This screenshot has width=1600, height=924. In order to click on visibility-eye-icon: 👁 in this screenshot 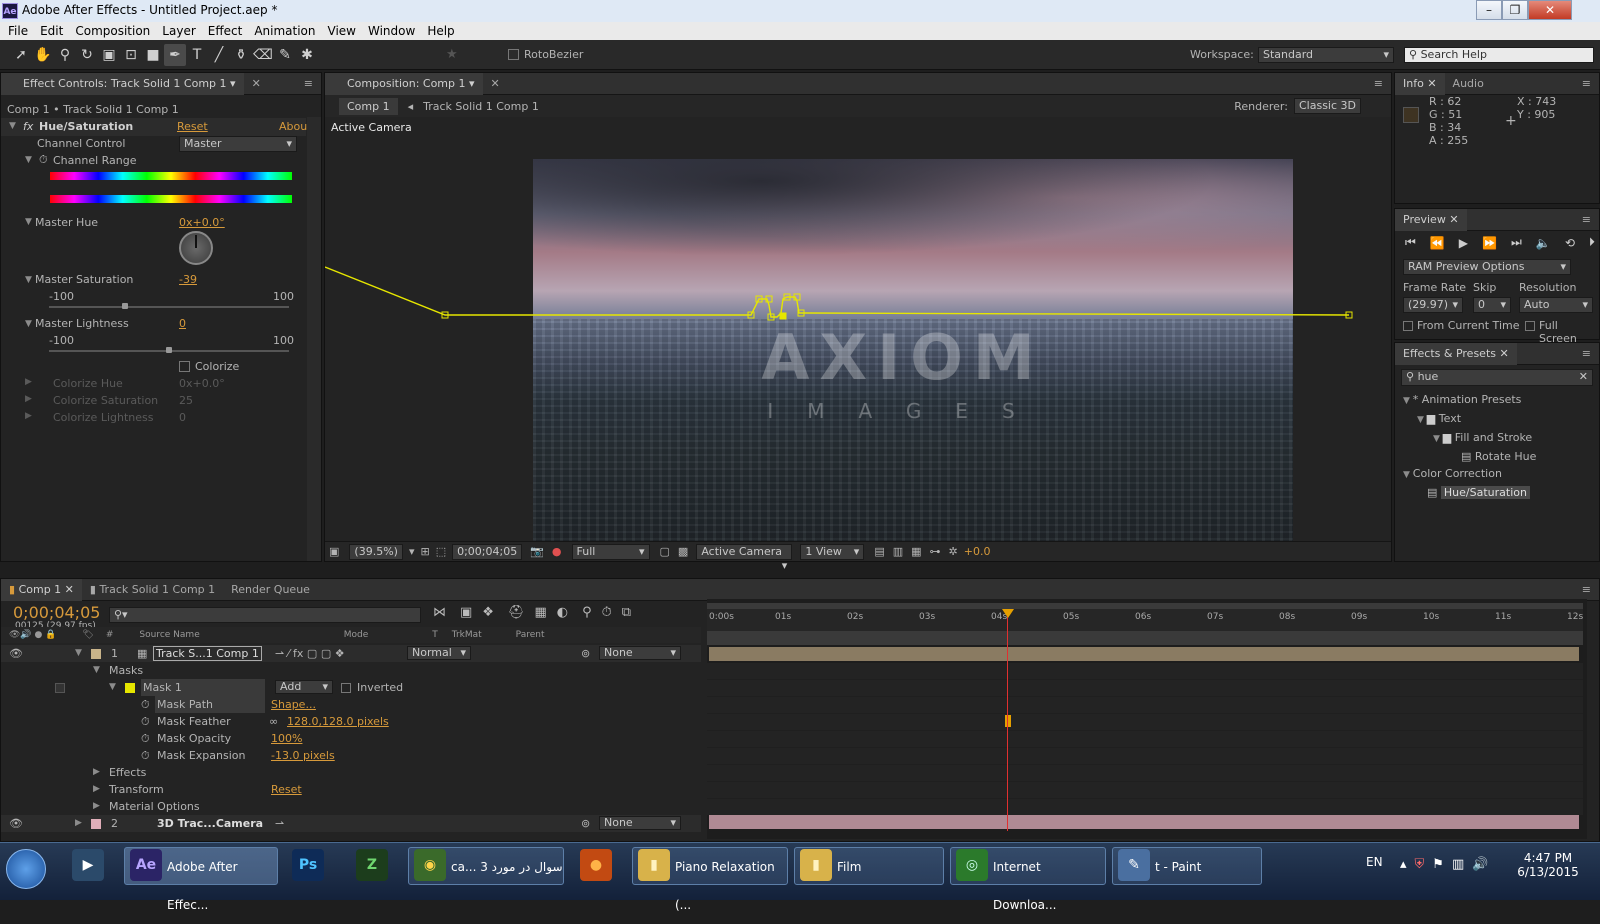, I will do `click(16, 823)`.